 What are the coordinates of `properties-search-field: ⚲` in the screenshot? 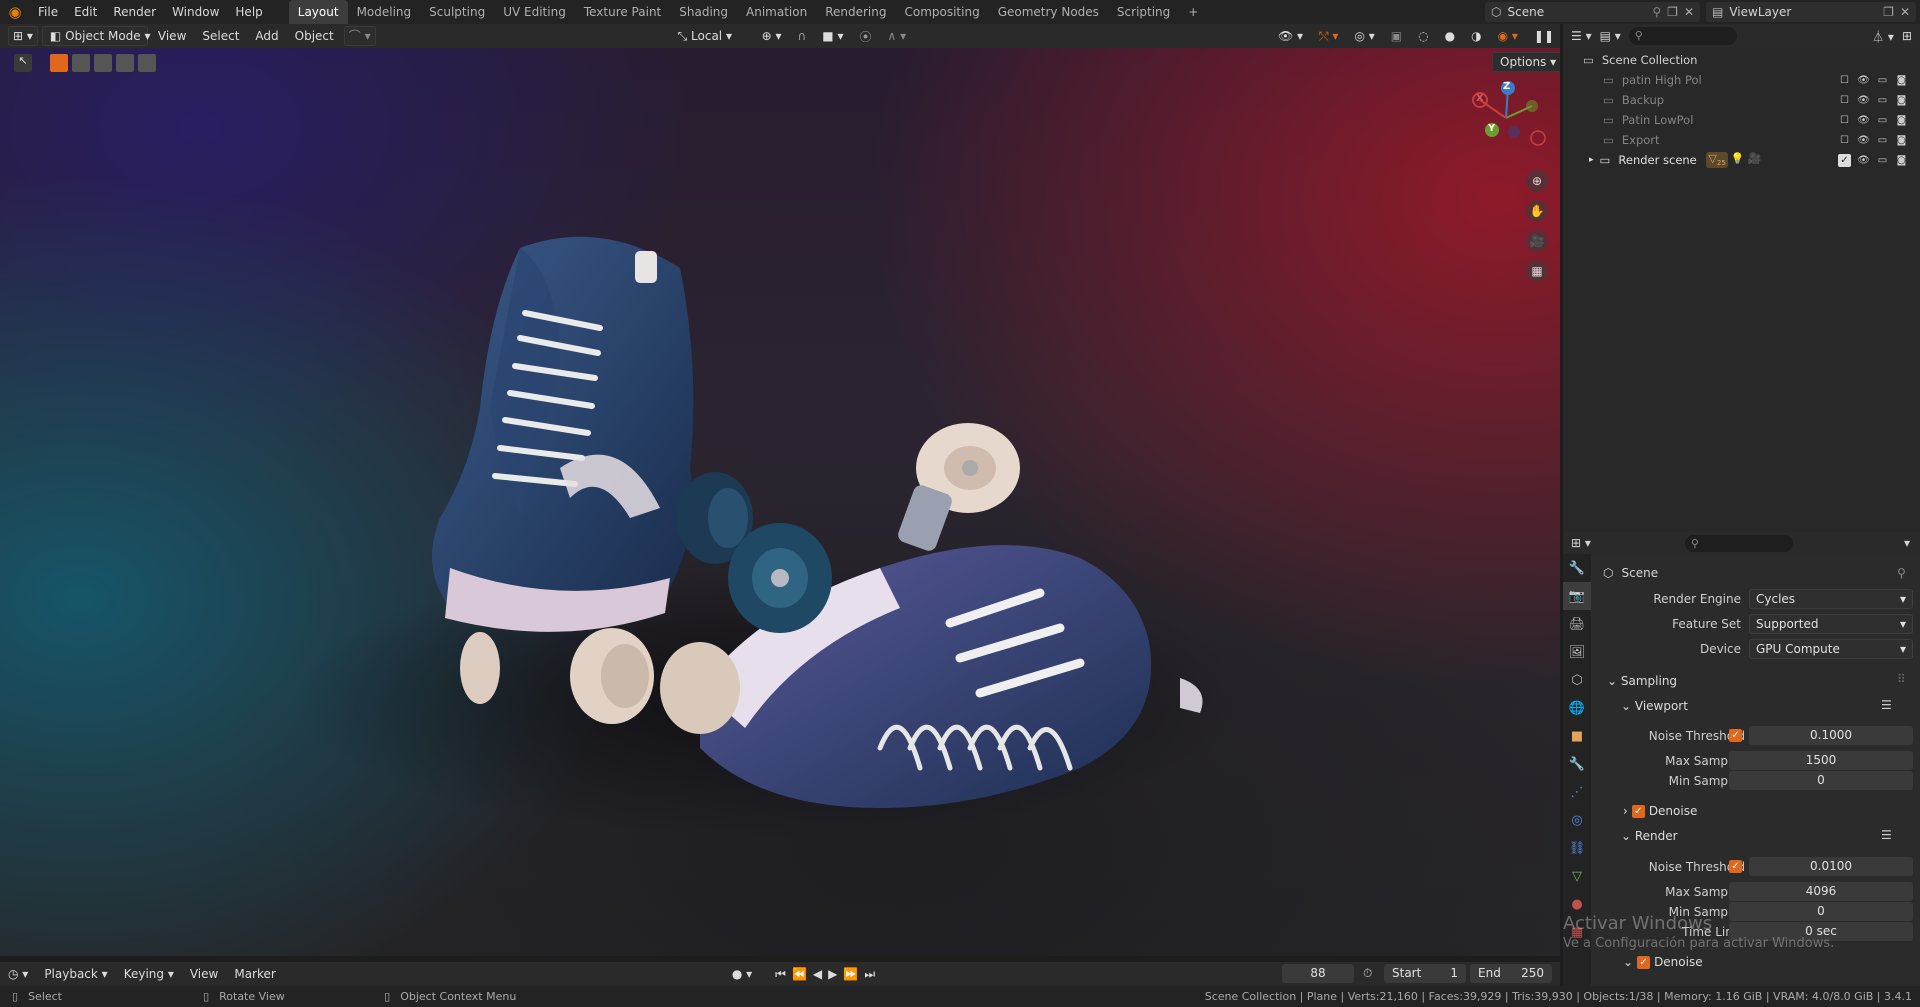 It's located at (1738, 543).